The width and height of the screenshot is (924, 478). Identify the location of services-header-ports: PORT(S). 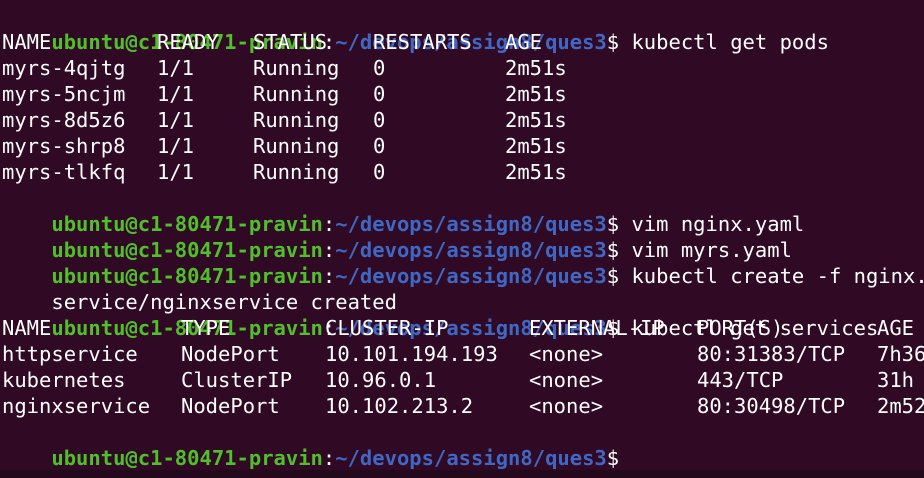
(740, 328).